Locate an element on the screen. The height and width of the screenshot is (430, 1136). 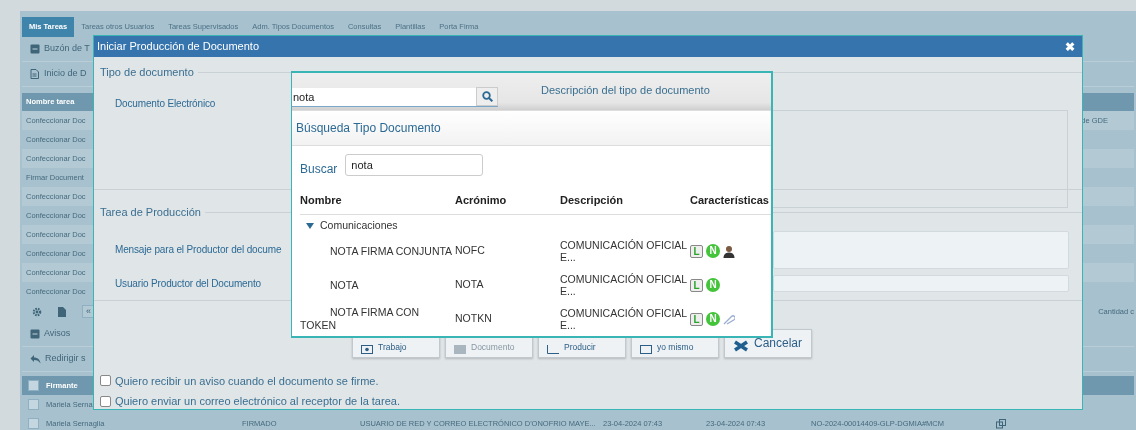
column-header: Acrónimo is located at coordinates (481, 200).